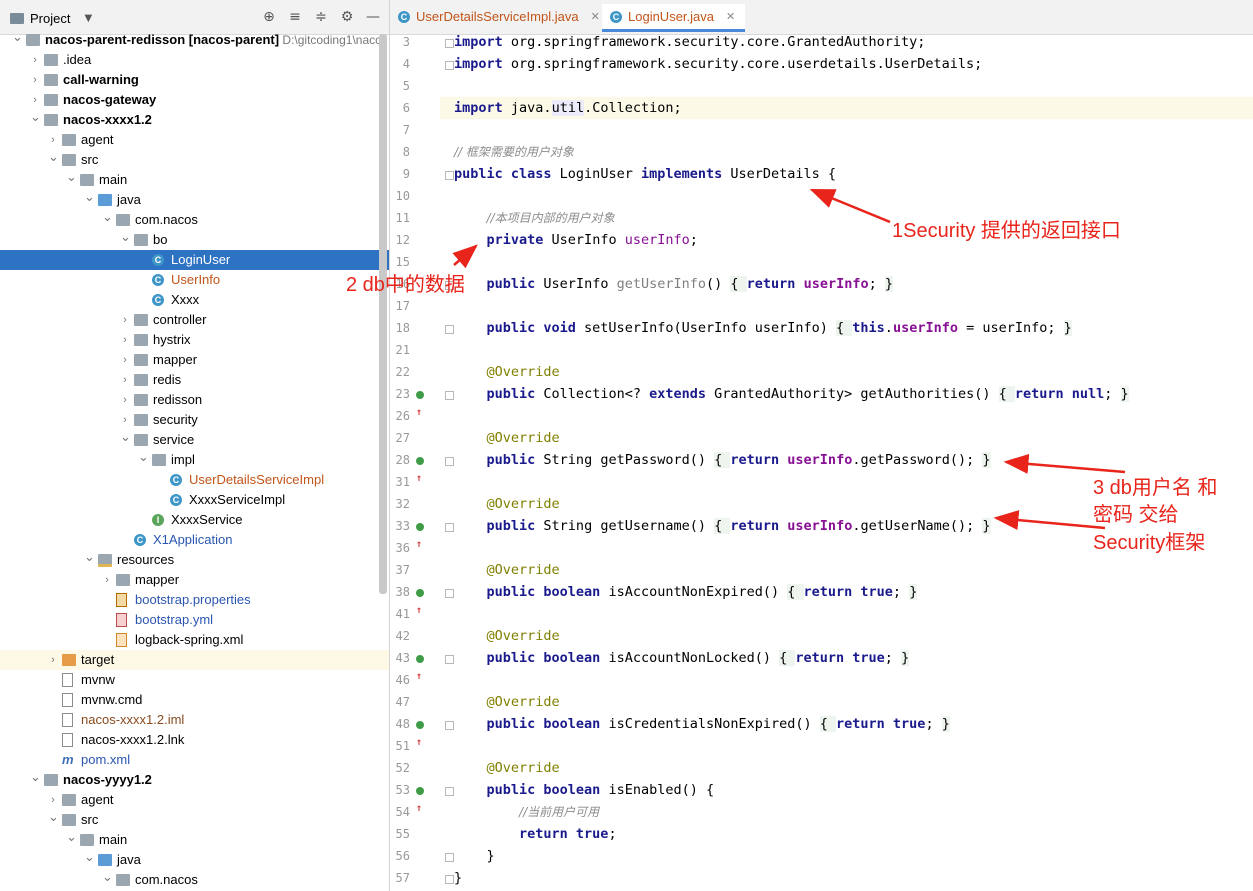  What do you see at coordinates (194, 480) in the screenshot?
I see `tree-item-userdetailsserviceimpl: C UserDetailsServiceImpl` at bounding box center [194, 480].